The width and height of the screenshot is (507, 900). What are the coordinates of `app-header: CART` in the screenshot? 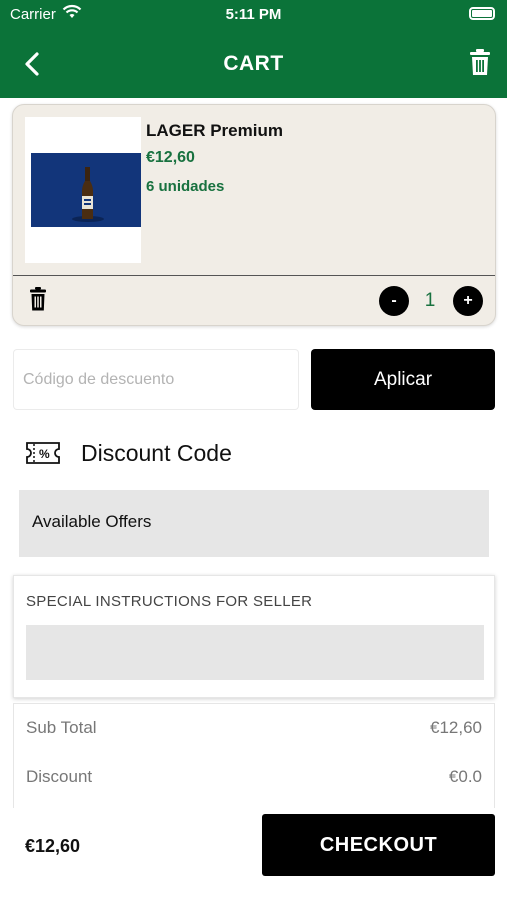 It's located at (253, 64).